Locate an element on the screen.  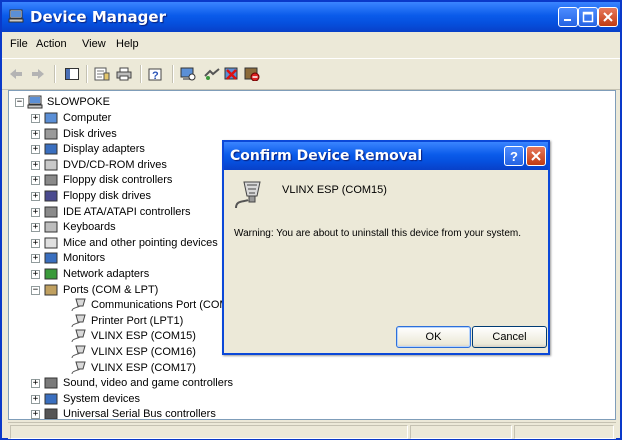
disable-button is located at coordinates (252, 74).